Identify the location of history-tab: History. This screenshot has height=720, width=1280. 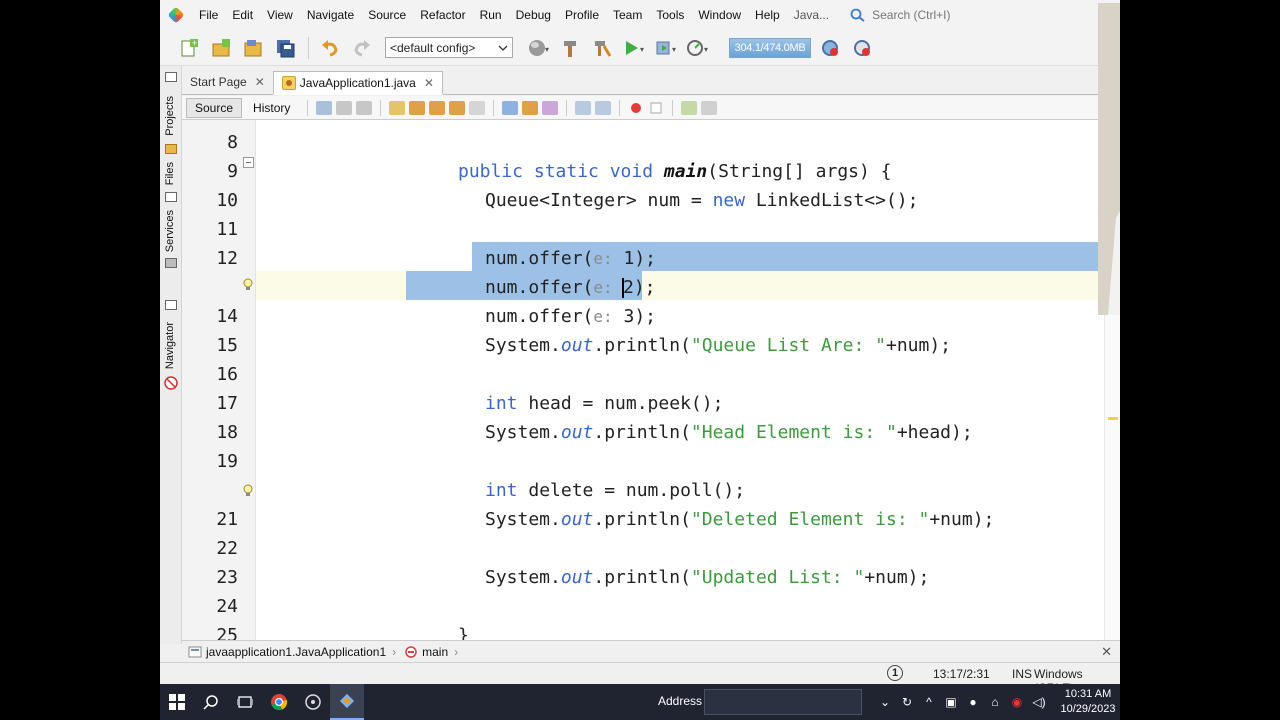
(271, 108).